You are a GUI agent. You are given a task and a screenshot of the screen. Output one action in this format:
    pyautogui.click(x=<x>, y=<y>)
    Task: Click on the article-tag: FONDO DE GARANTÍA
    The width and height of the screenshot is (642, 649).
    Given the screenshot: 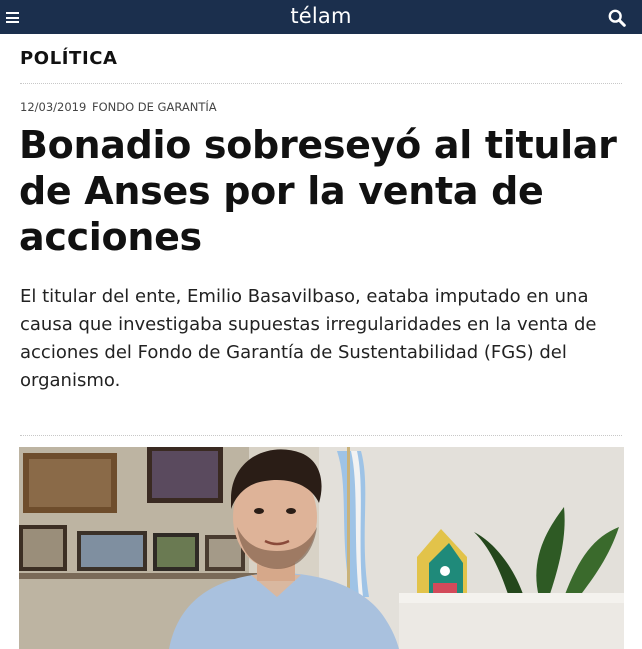 What is the action you would take?
    pyautogui.click(x=154, y=107)
    